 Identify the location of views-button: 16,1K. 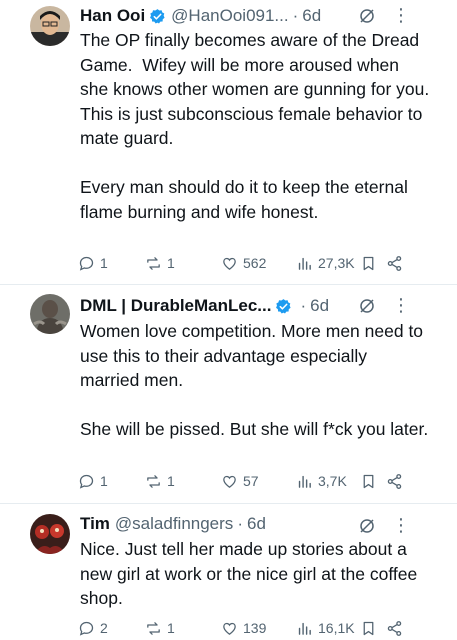
(325, 628).